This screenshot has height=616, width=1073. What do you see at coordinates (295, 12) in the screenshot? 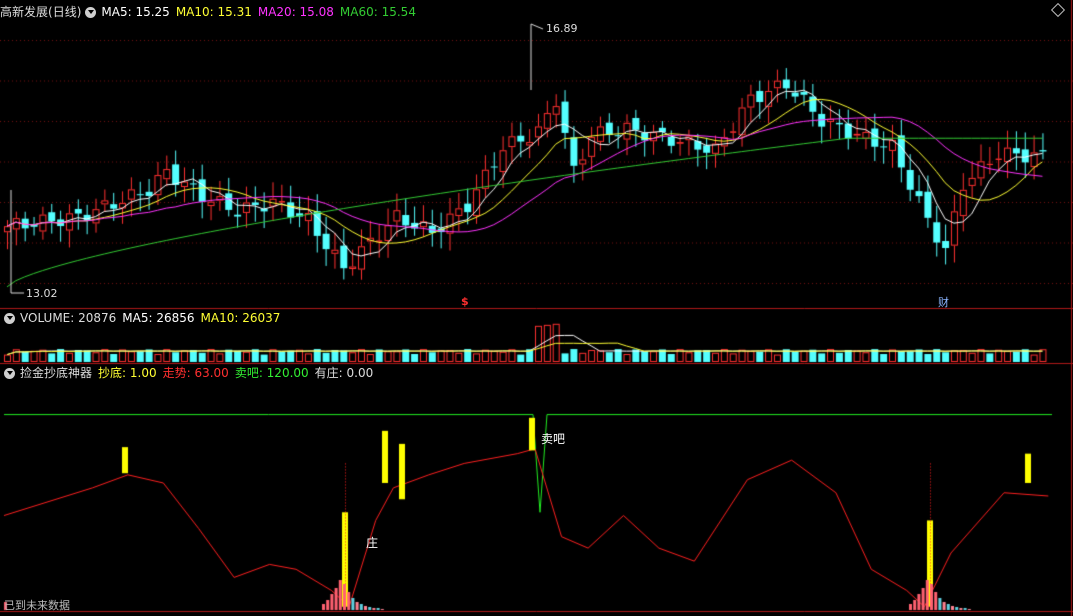
I see `ma20-value: MA20: 15.08` at bounding box center [295, 12].